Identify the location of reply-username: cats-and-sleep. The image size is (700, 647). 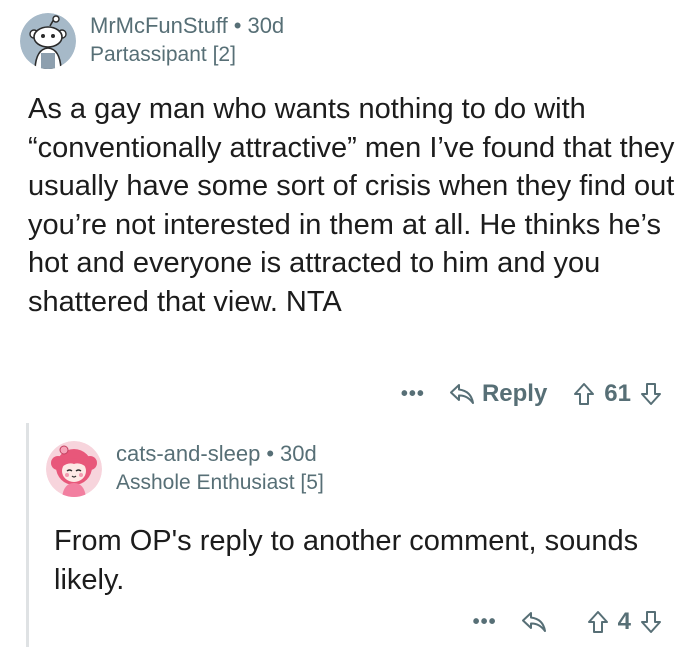
(188, 454).